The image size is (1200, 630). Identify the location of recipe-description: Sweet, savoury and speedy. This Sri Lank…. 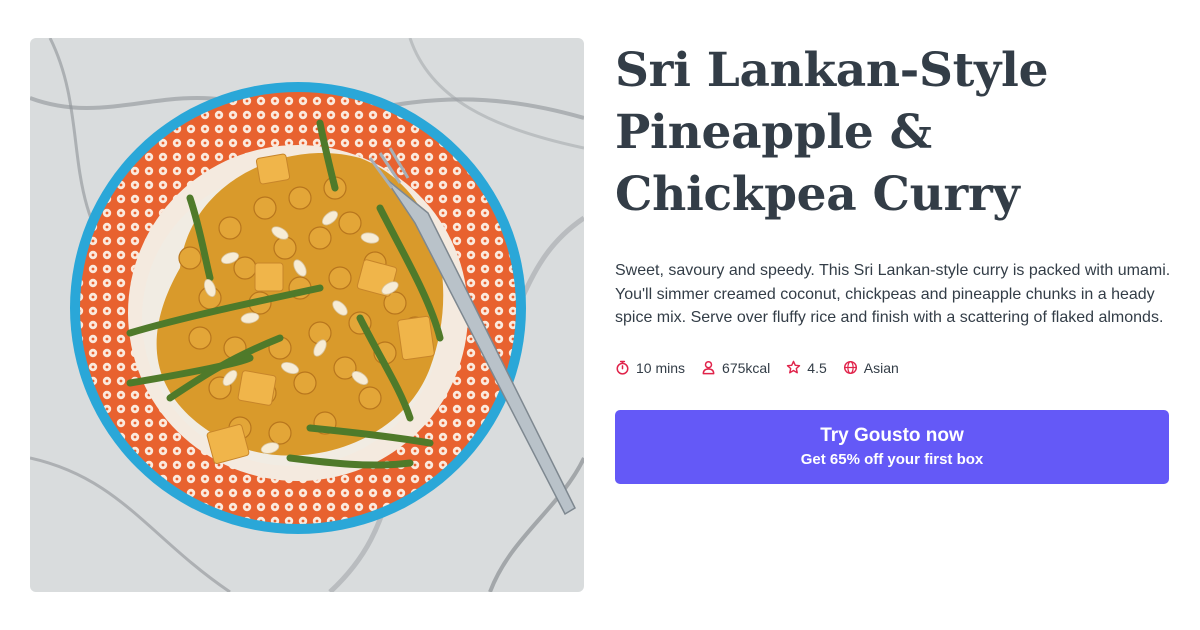
(893, 294).